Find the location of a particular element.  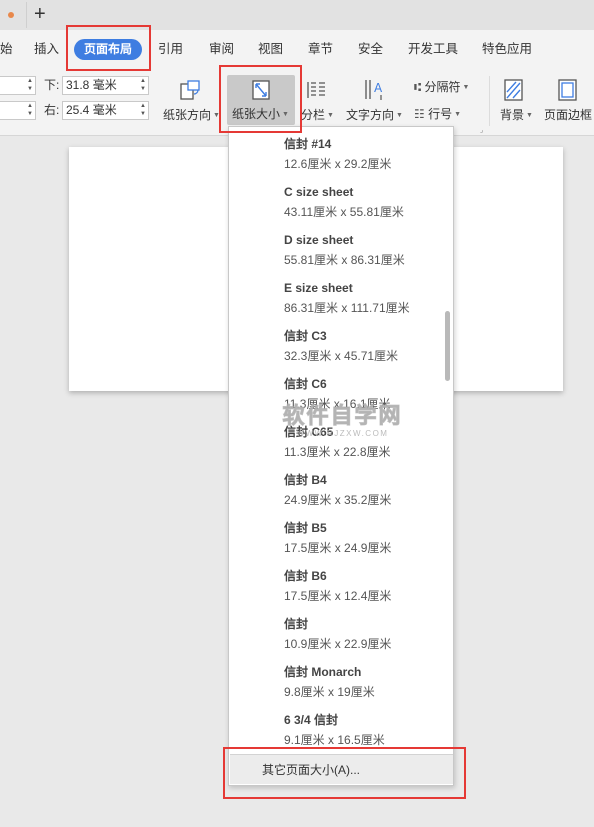

page-border-button: 页面边框 is located at coordinates (568, 115).